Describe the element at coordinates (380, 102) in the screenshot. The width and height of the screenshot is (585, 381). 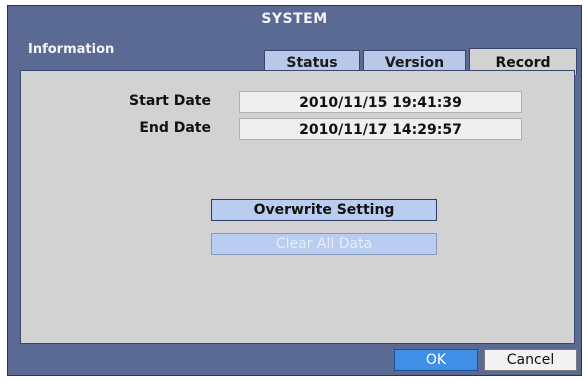
I see `start-date-field: 2010/11/15 19:41:39` at that location.